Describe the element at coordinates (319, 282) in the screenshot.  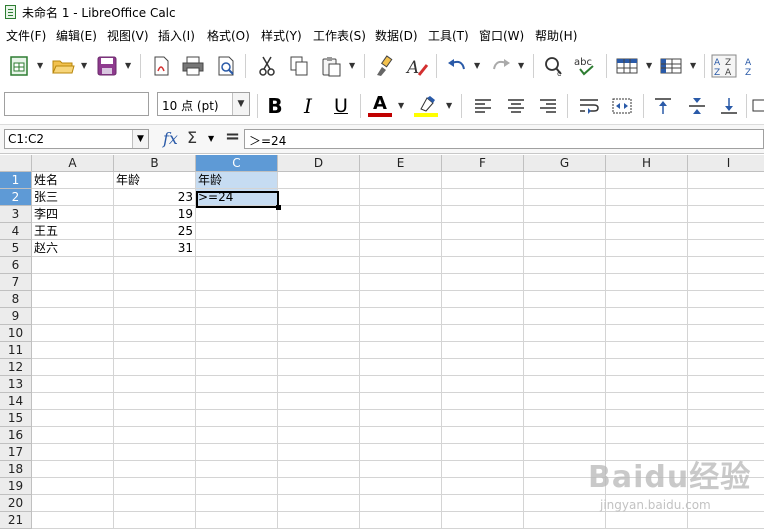
I see `cell-d7` at that location.